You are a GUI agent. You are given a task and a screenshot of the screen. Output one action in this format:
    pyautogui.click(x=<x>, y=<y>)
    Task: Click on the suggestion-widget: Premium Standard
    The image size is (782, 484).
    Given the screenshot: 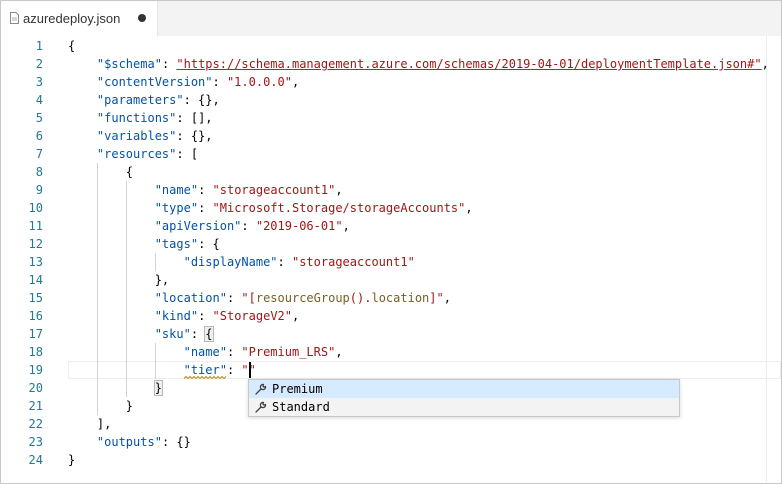 What is the action you would take?
    pyautogui.click(x=464, y=398)
    